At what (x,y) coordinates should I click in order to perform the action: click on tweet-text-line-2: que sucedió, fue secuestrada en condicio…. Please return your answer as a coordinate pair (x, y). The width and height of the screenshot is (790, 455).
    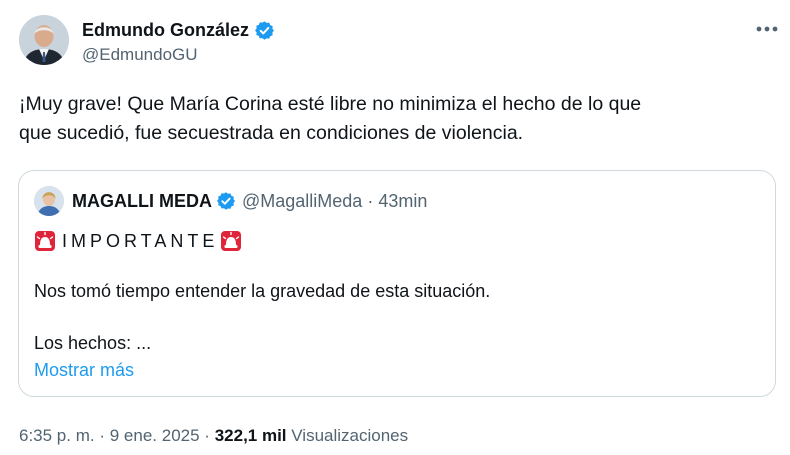
    Looking at the image, I should click on (271, 133).